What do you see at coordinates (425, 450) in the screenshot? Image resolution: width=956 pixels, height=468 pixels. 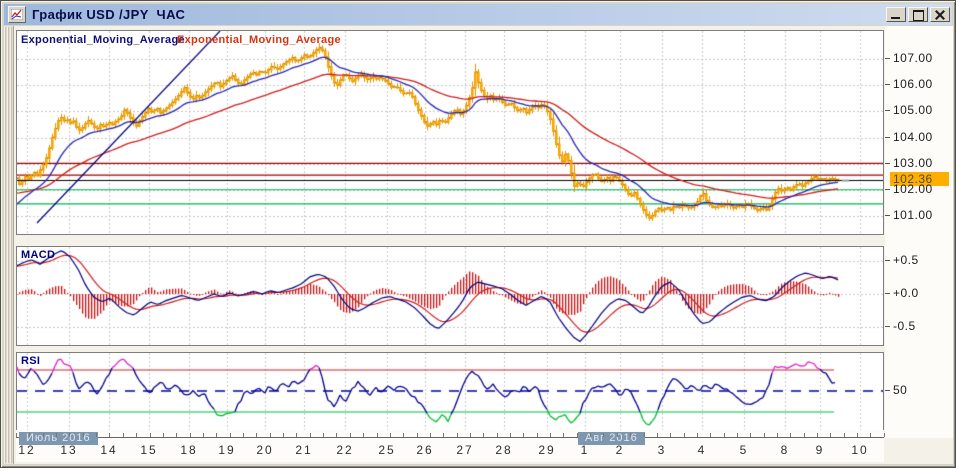 I see `date-label-26: 26` at bounding box center [425, 450].